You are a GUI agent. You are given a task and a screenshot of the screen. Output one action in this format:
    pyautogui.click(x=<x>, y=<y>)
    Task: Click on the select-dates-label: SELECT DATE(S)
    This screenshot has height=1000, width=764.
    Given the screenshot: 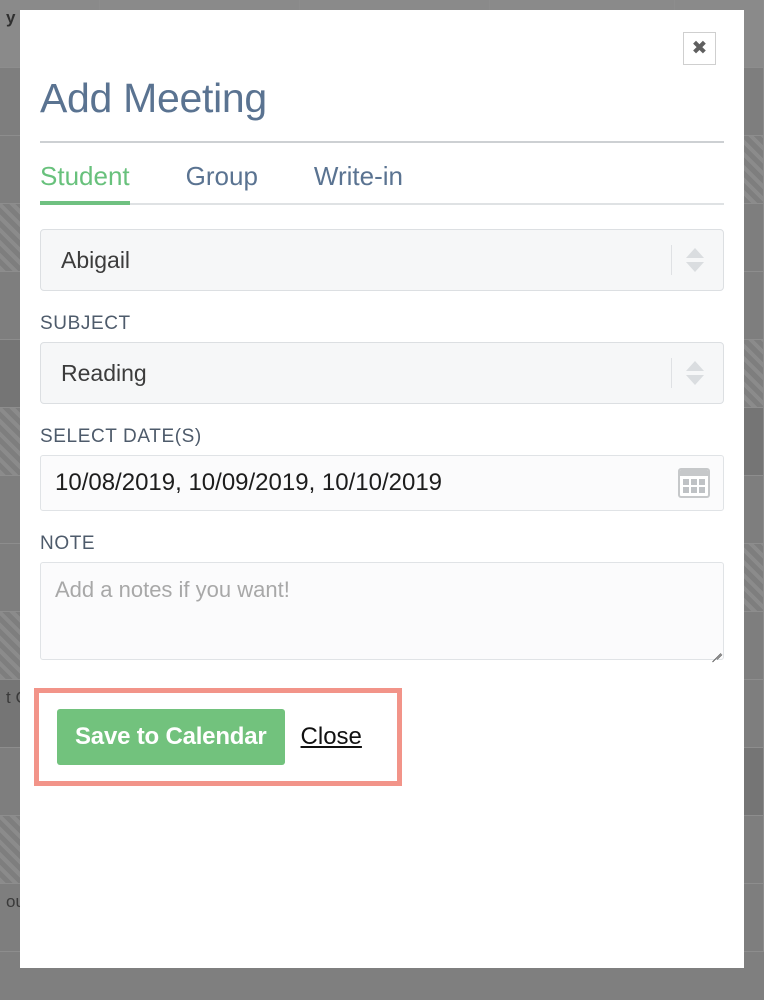 What is the action you would take?
    pyautogui.click(x=121, y=436)
    